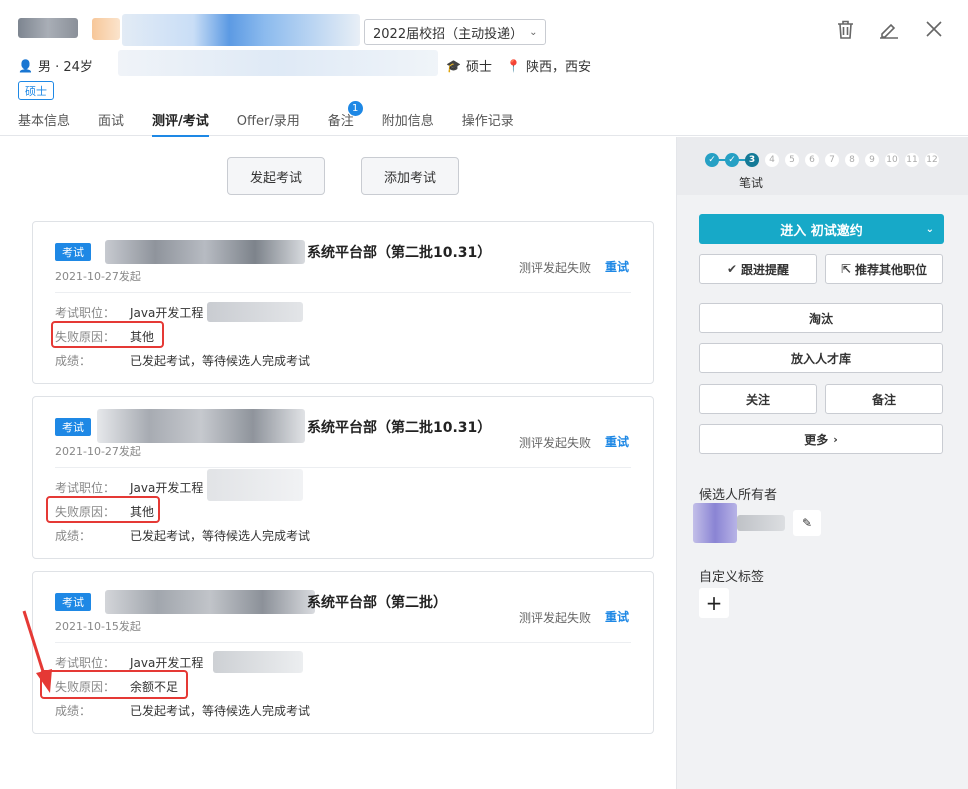 This screenshot has width=968, height=789. I want to click on talent-pool-button: 放入人才库, so click(821, 358).